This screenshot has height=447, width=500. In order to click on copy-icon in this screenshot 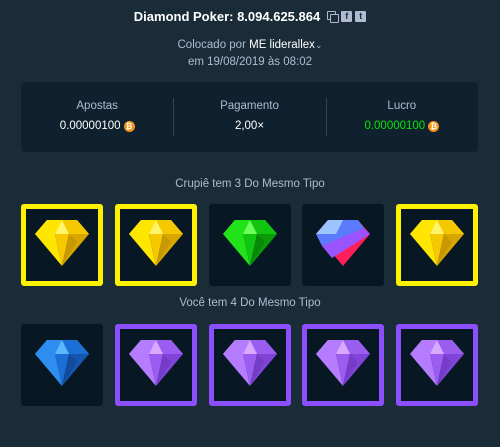, I will do `click(333, 17)`.